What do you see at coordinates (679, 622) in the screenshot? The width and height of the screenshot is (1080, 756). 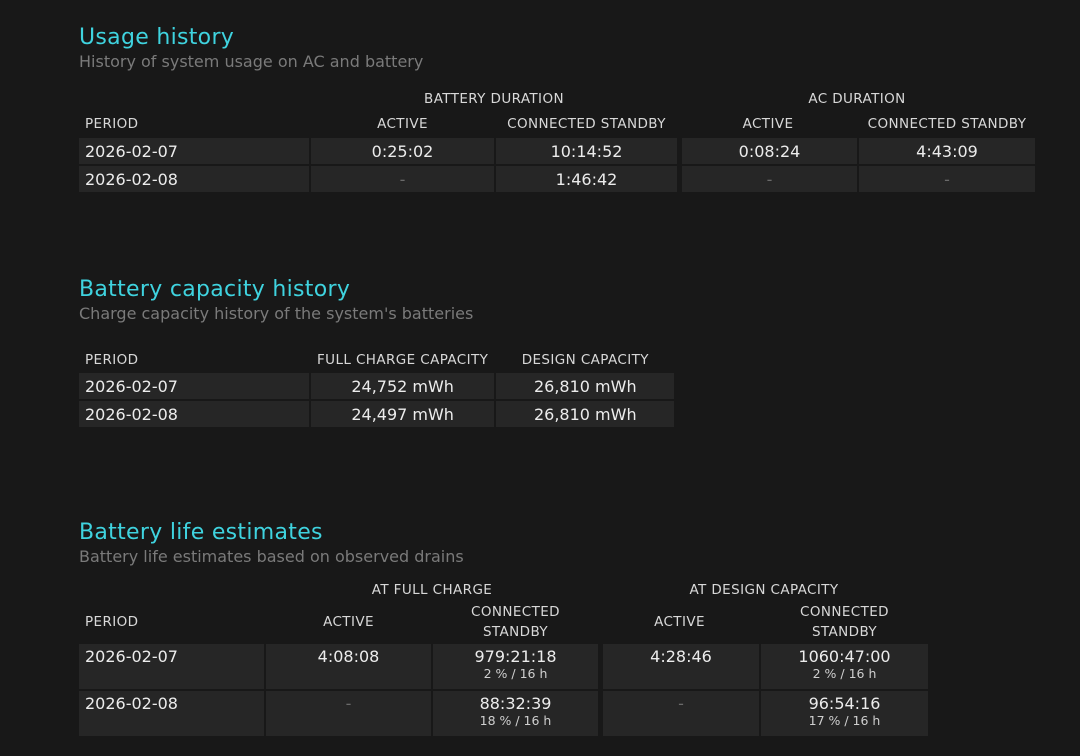 I see `design-capacity-active-header: ACTIVE` at bounding box center [679, 622].